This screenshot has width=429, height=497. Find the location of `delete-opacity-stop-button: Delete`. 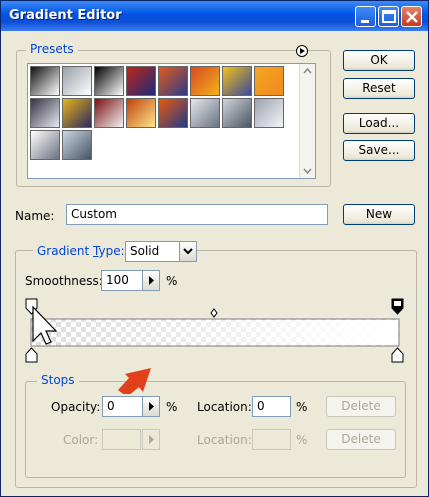

delete-opacity-stop-button: Delete is located at coordinates (361, 406).